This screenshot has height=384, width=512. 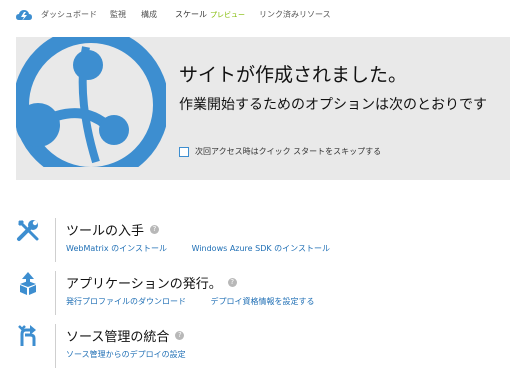 What do you see at coordinates (118, 14) in the screenshot?
I see `nav-monitor: 監視` at bounding box center [118, 14].